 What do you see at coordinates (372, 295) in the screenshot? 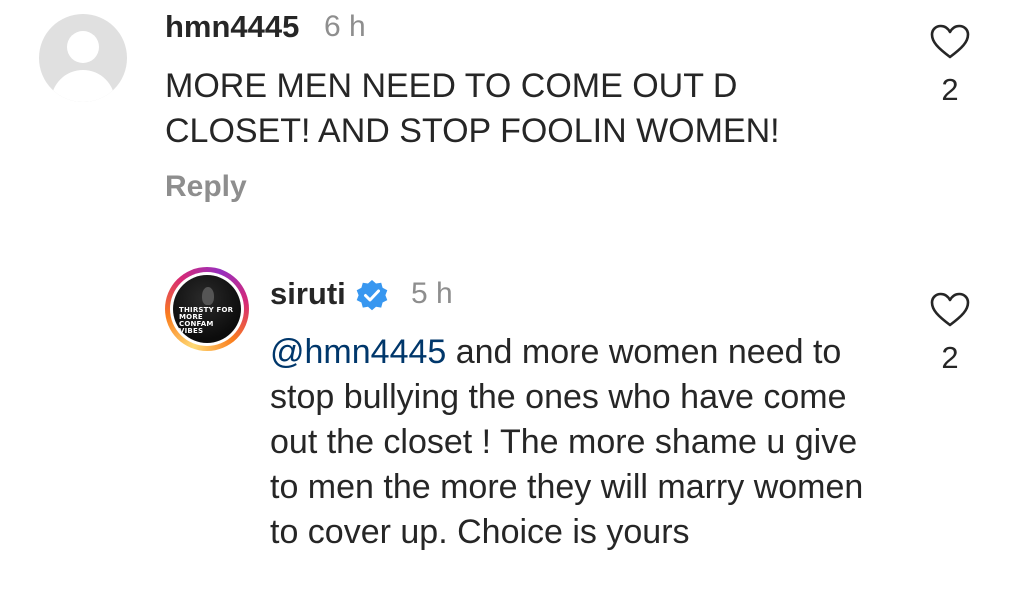
I see `verified-badge-icon` at bounding box center [372, 295].